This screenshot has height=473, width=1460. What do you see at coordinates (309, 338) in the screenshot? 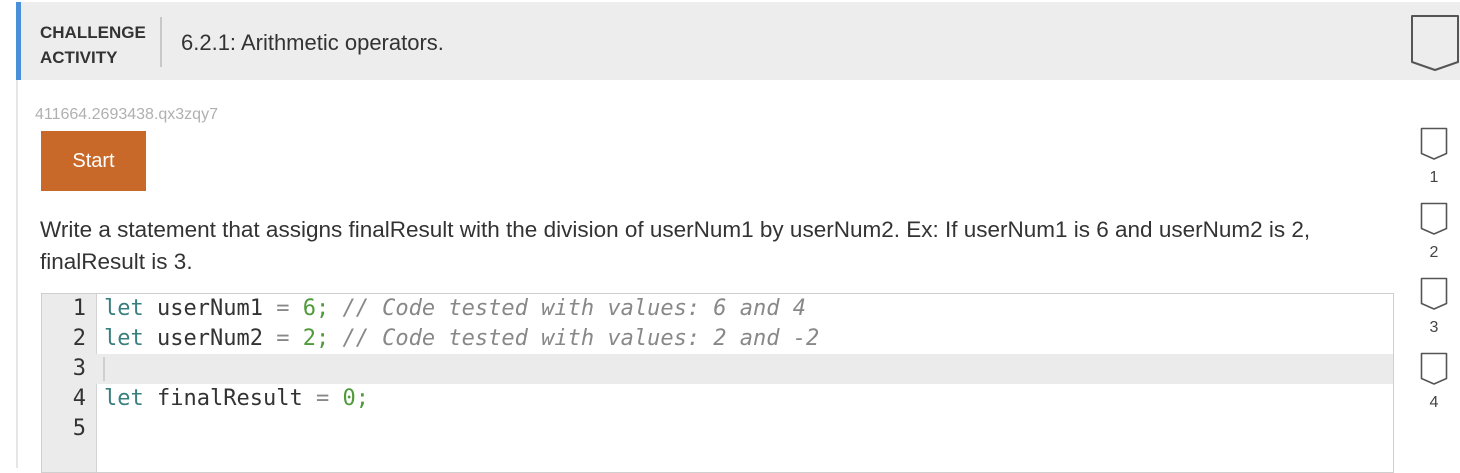
I see `number-literal: 2` at bounding box center [309, 338].